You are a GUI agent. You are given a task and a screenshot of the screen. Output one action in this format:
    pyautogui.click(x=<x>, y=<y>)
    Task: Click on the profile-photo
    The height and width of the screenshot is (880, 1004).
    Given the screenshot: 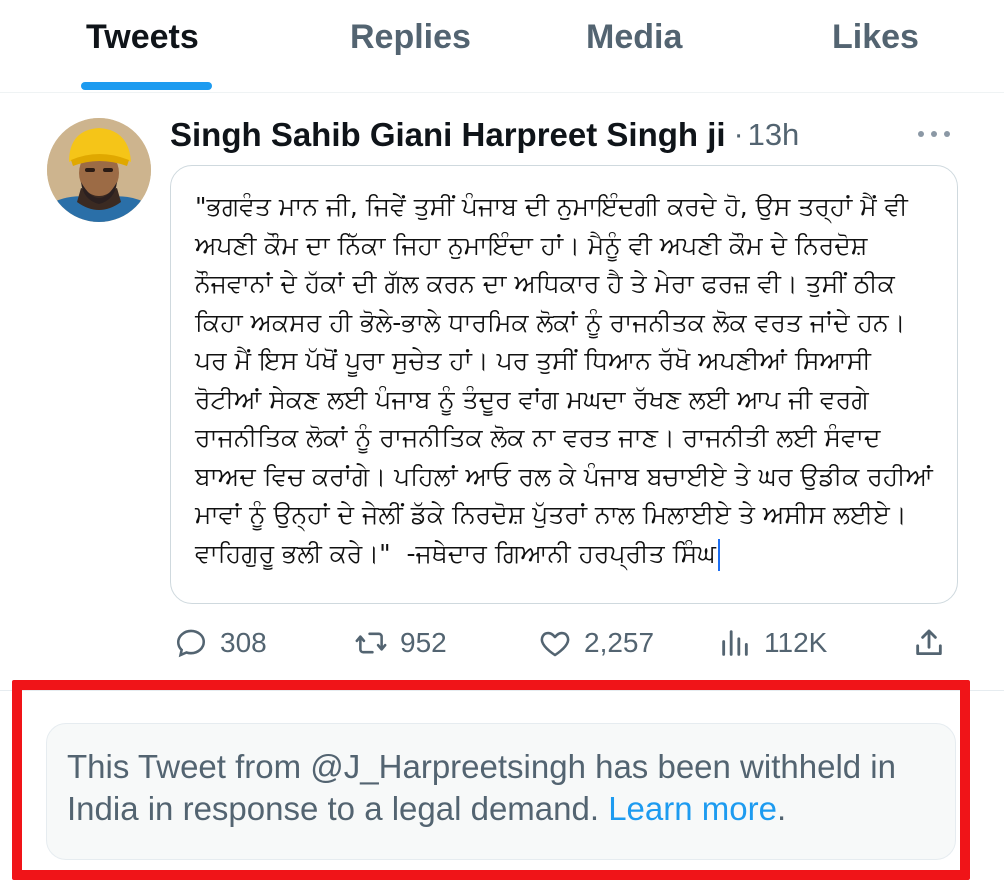 What is the action you would take?
    pyautogui.click(x=99, y=170)
    